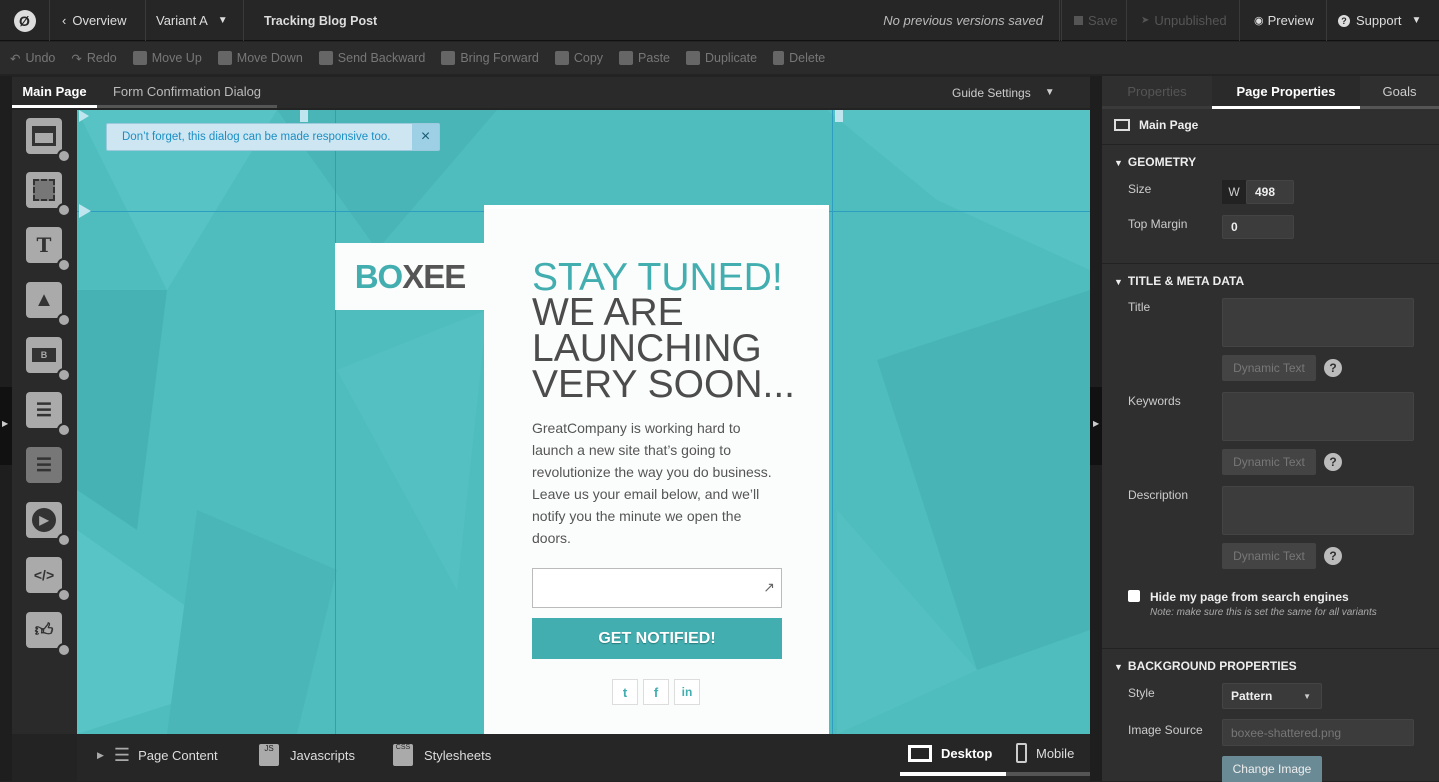 This screenshot has height=782, width=1439. I want to click on move-up-button: Move Up, so click(167, 58).